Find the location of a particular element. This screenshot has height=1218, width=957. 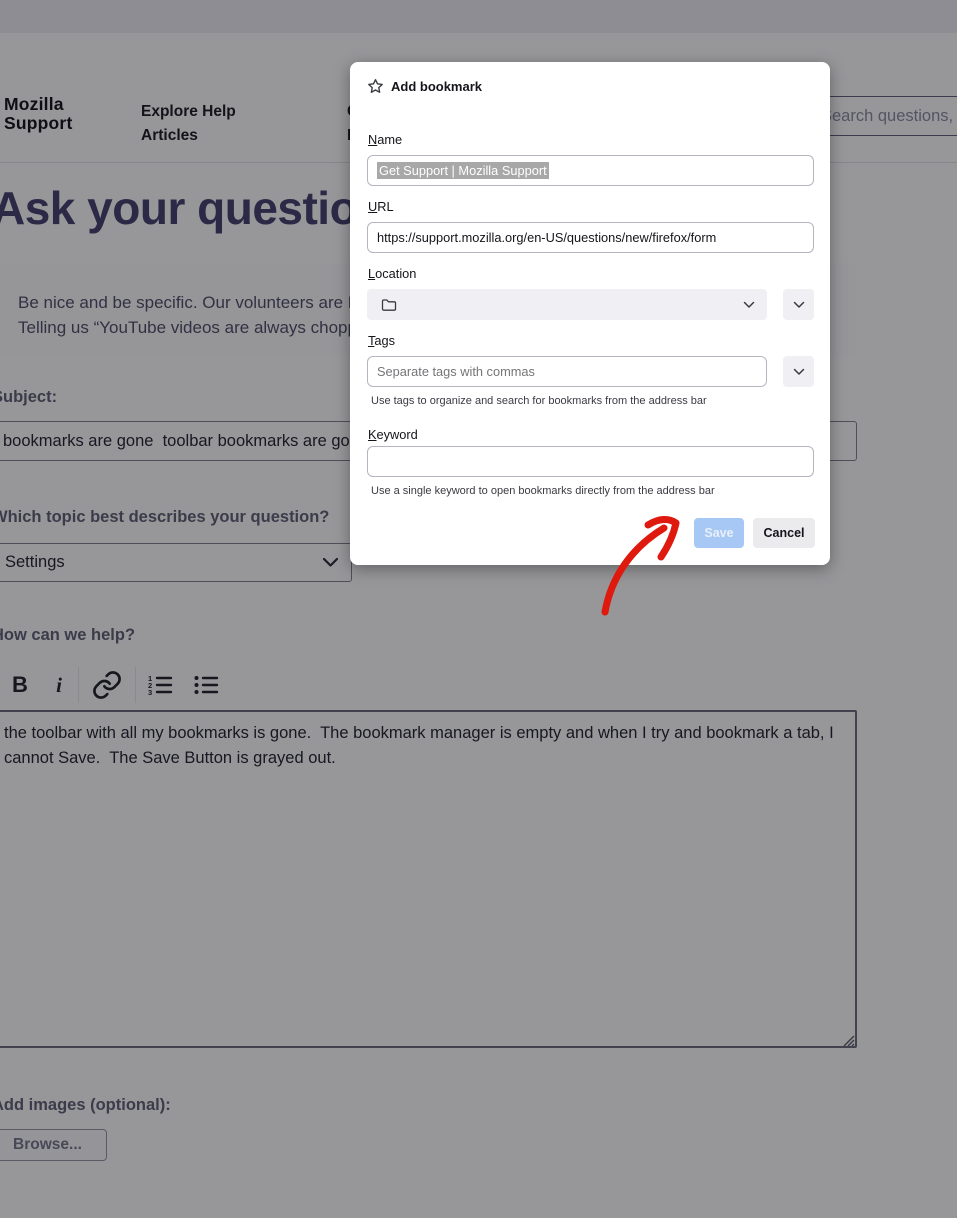

location-expand-button is located at coordinates (798, 304).